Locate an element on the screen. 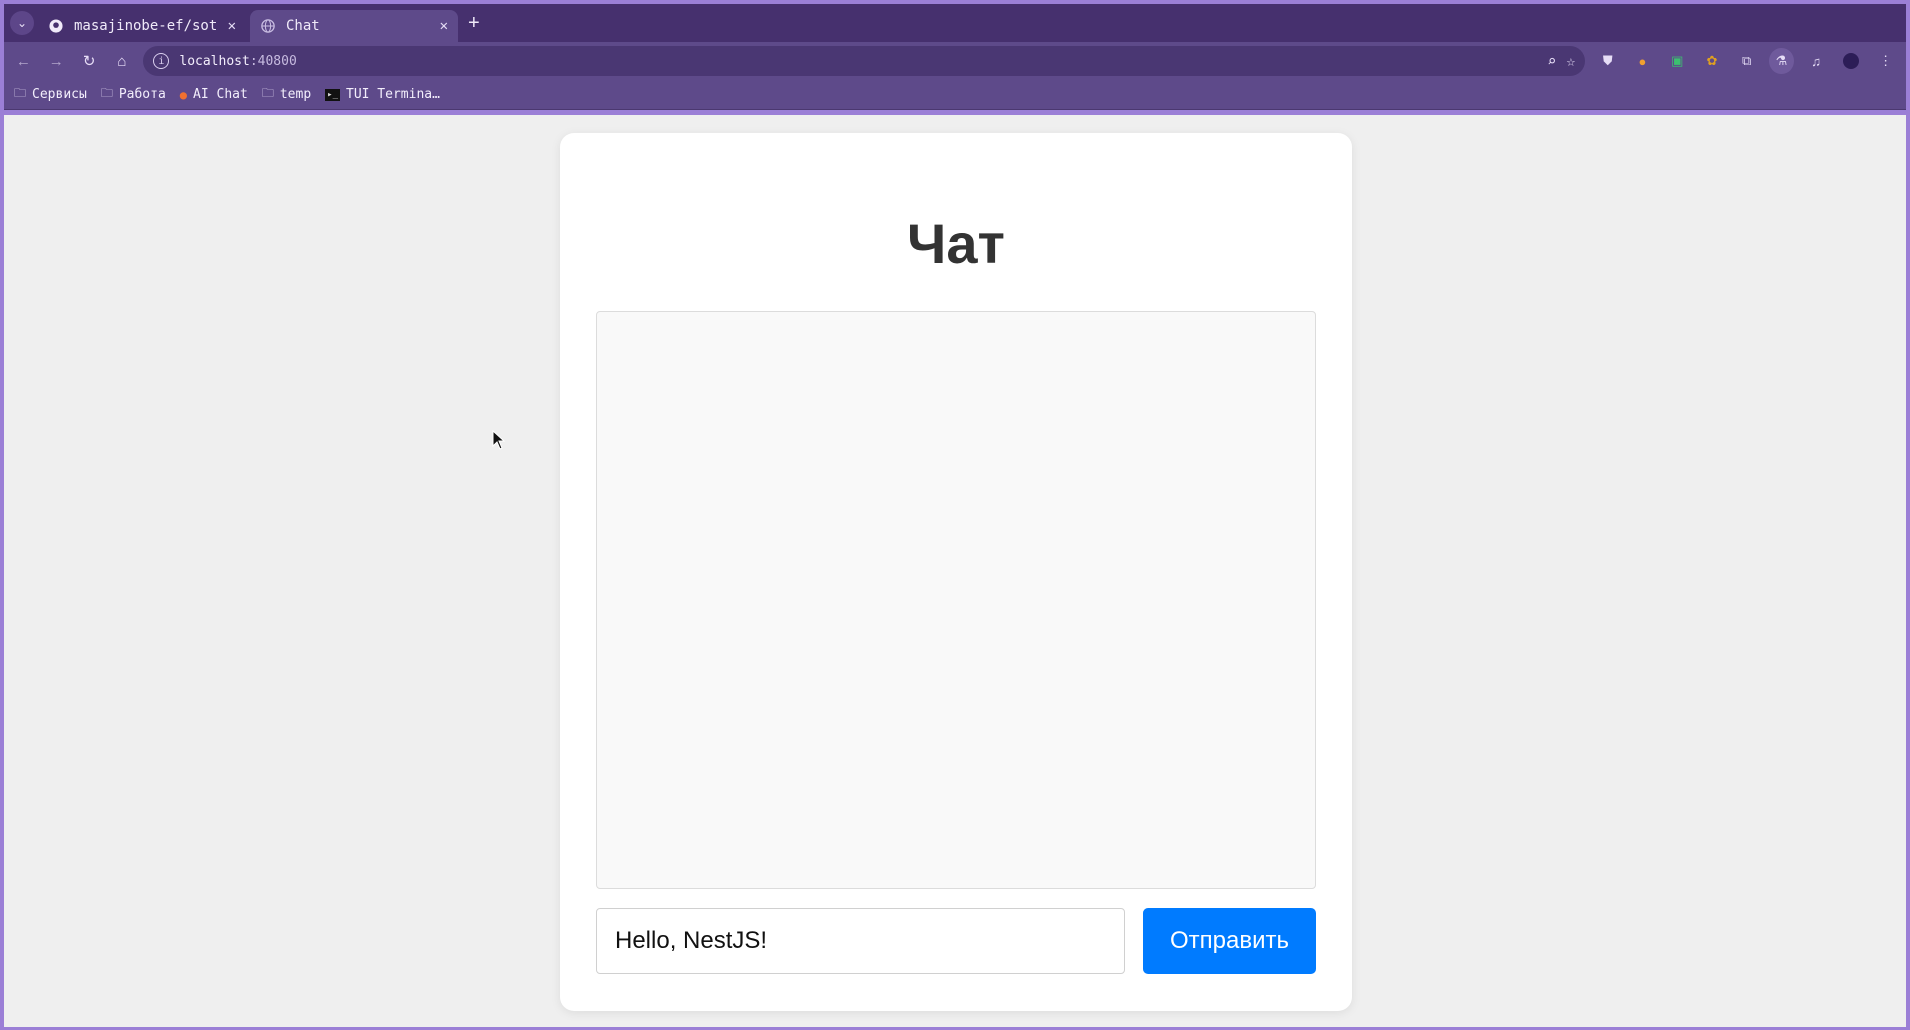 This screenshot has height=1030, width=1910. mouse-cursor-icon is located at coordinates (499, 440).